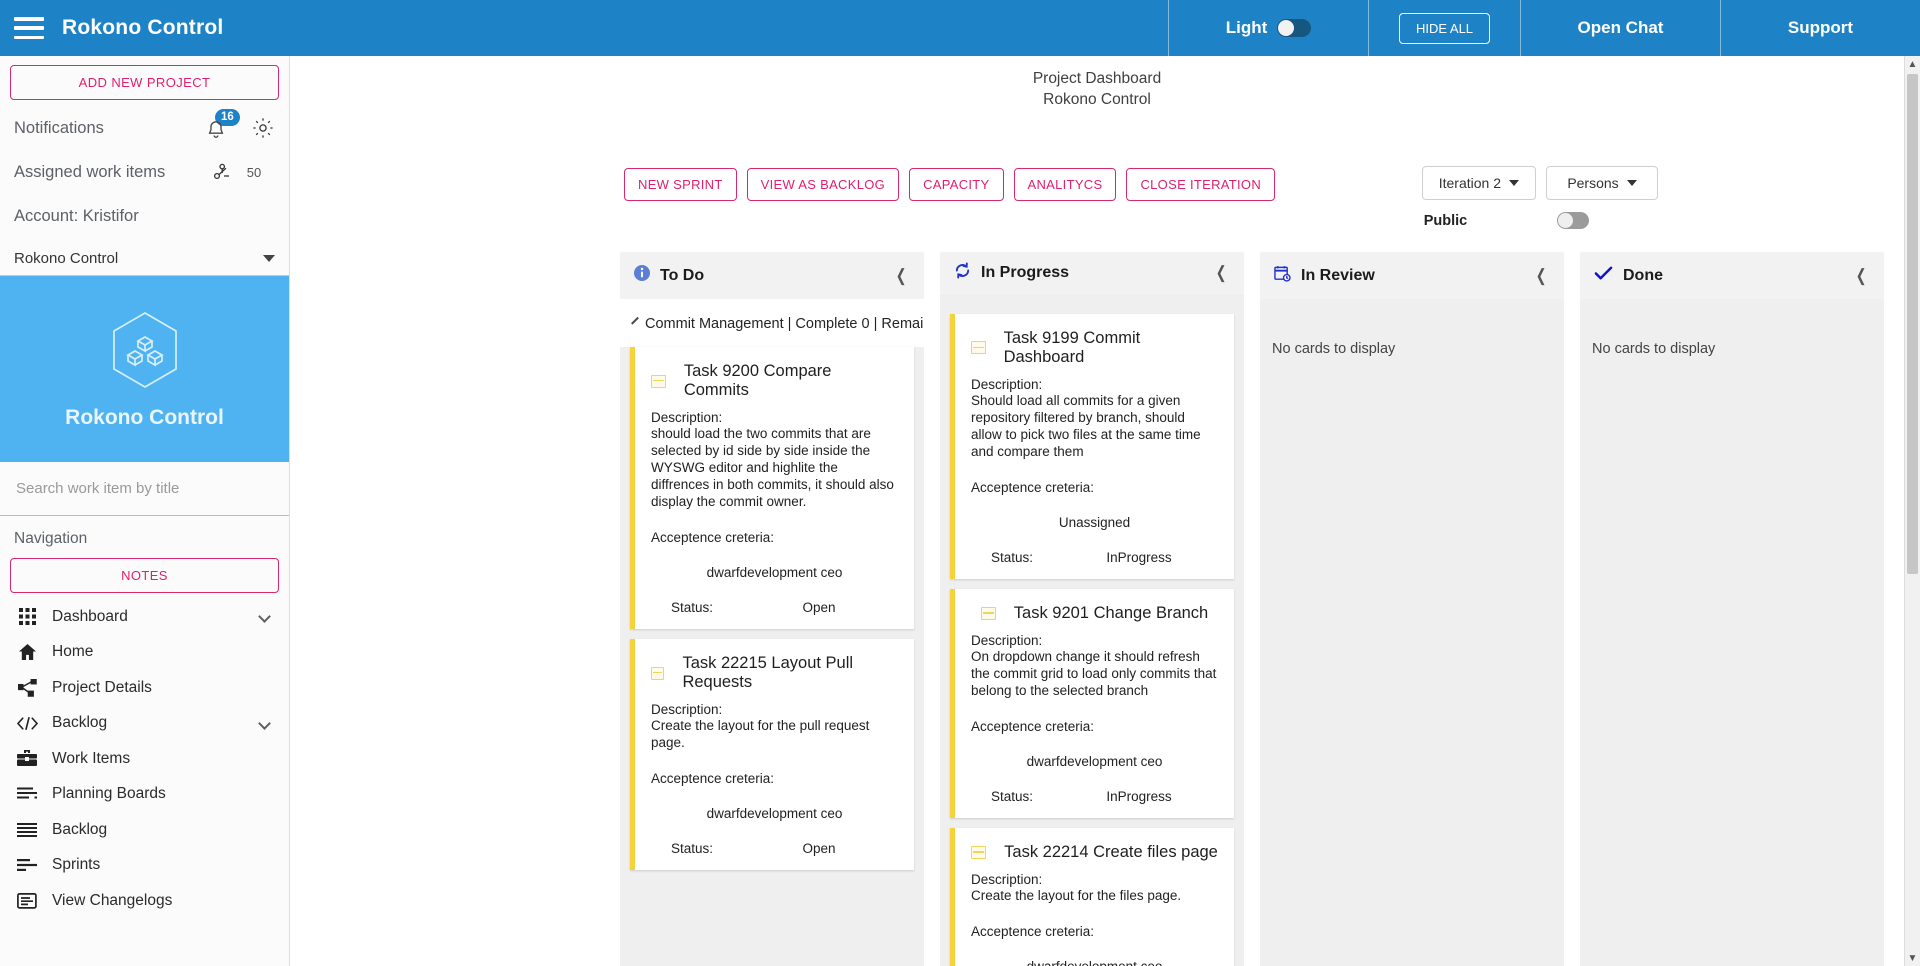 This screenshot has height=966, width=1920. I want to click on support-button: Support, so click(1820, 28).